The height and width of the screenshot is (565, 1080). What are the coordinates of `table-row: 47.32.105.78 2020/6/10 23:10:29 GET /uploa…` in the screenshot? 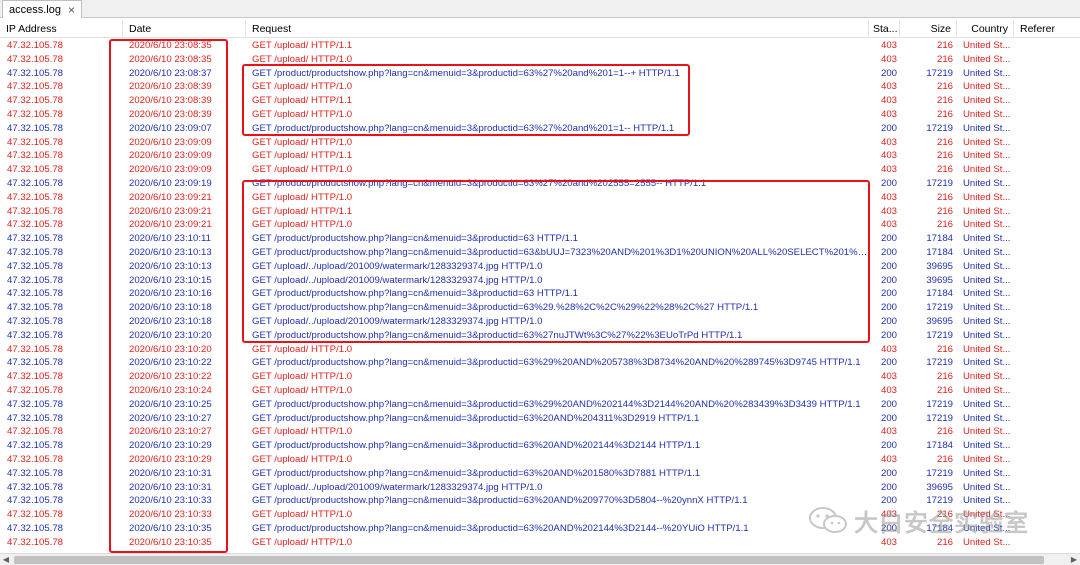 It's located at (540, 460).